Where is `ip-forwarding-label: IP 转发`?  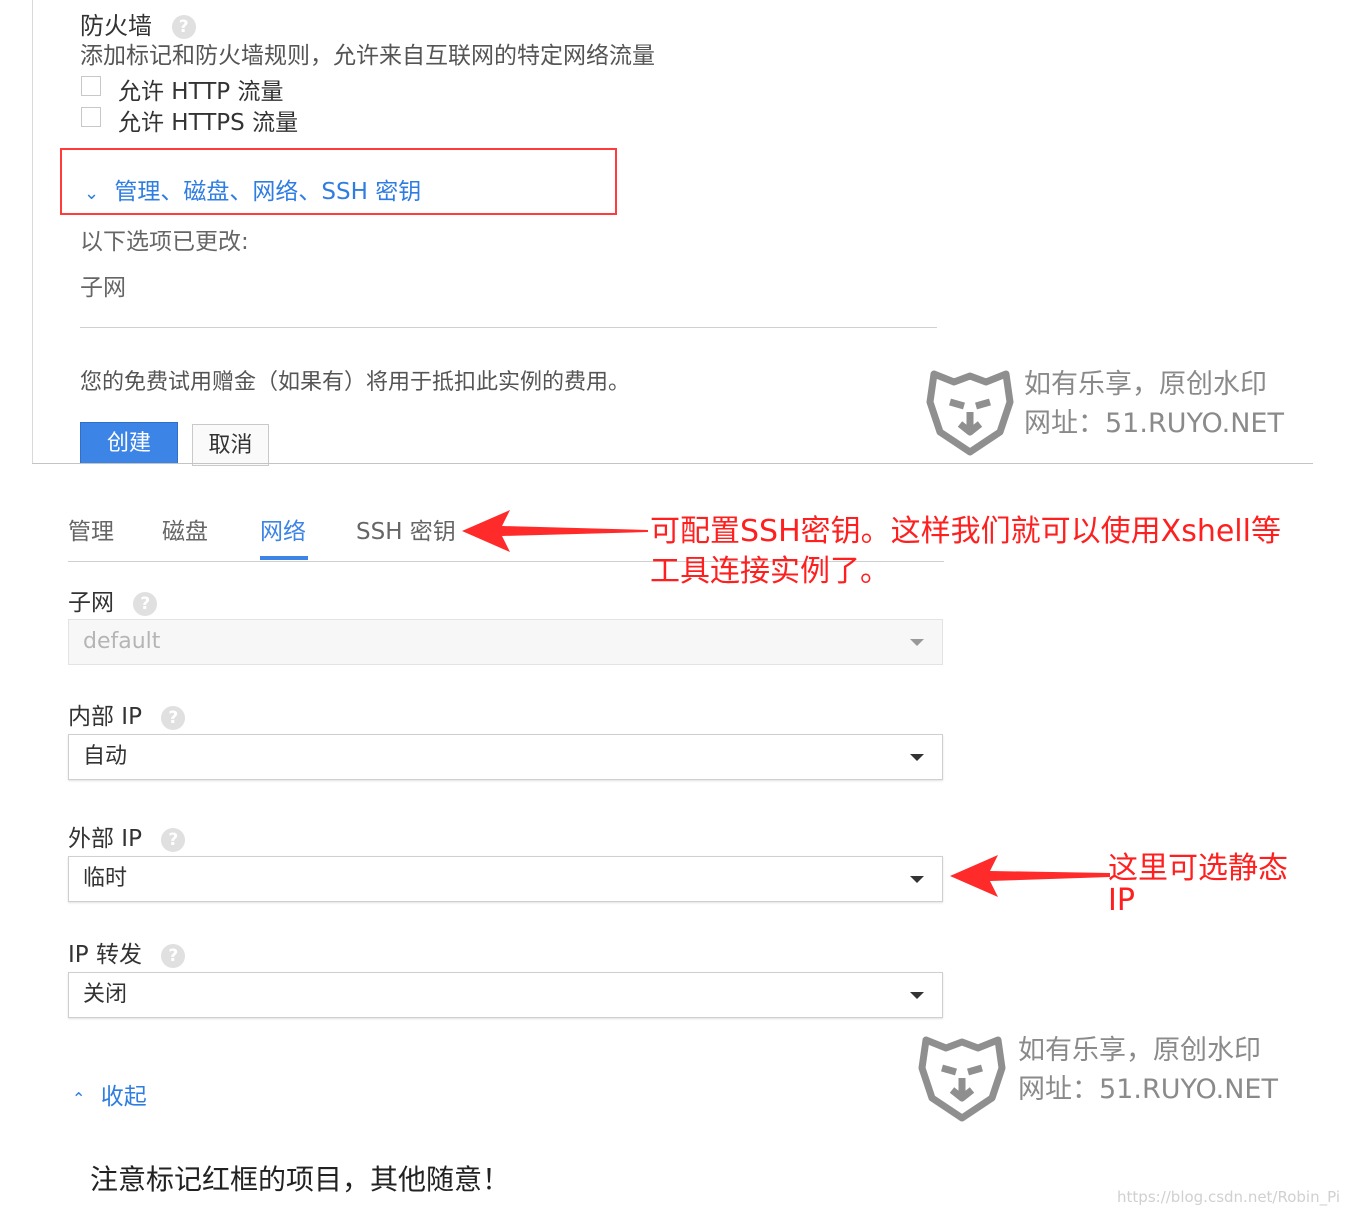 ip-forwarding-label: IP 转发 is located at coordinates (105, 955).